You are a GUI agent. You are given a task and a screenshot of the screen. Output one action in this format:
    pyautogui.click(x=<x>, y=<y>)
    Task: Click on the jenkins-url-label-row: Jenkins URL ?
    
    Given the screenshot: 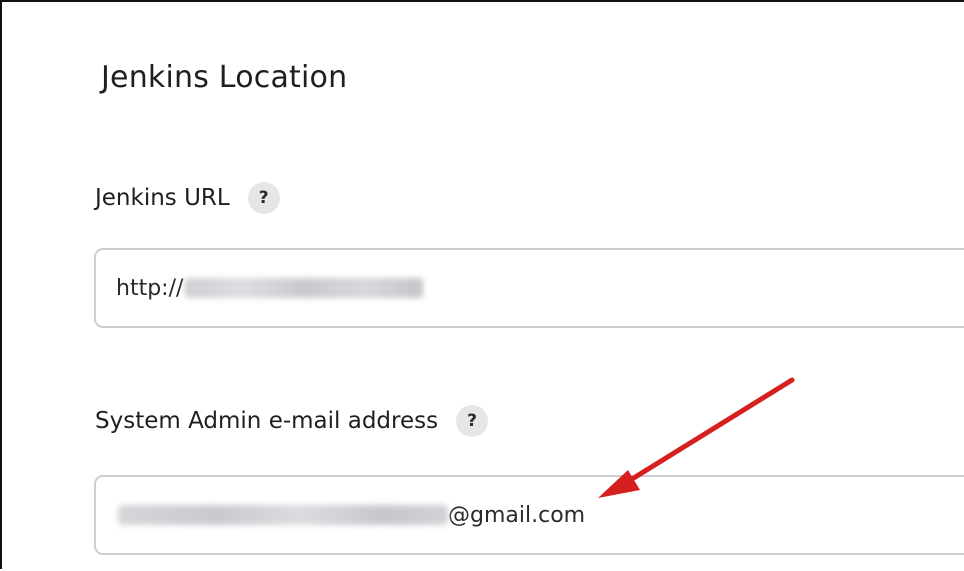 What is the action you would take?
    pyautogui.click(x=187, y=198)
    